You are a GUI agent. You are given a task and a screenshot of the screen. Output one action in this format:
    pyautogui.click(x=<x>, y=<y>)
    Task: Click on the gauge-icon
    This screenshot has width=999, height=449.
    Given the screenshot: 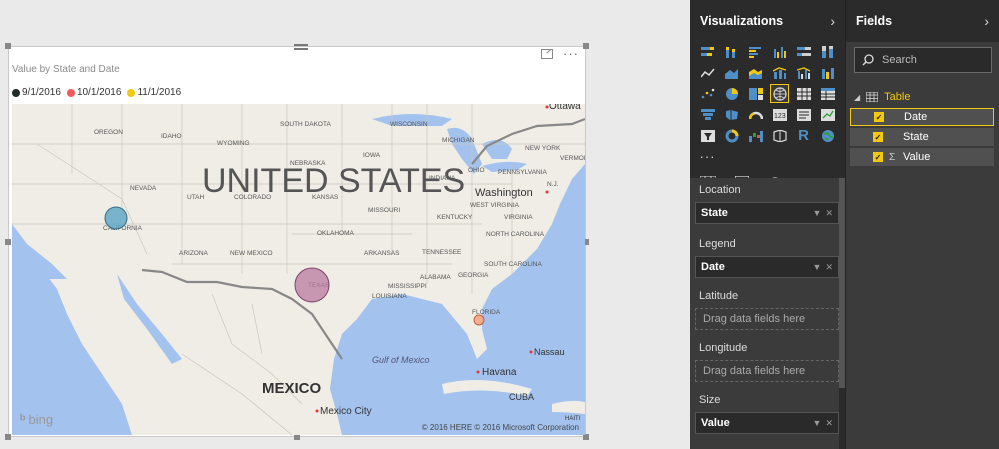 What is the action you would take?
    pyautogui.click(x=755, y=114)
    